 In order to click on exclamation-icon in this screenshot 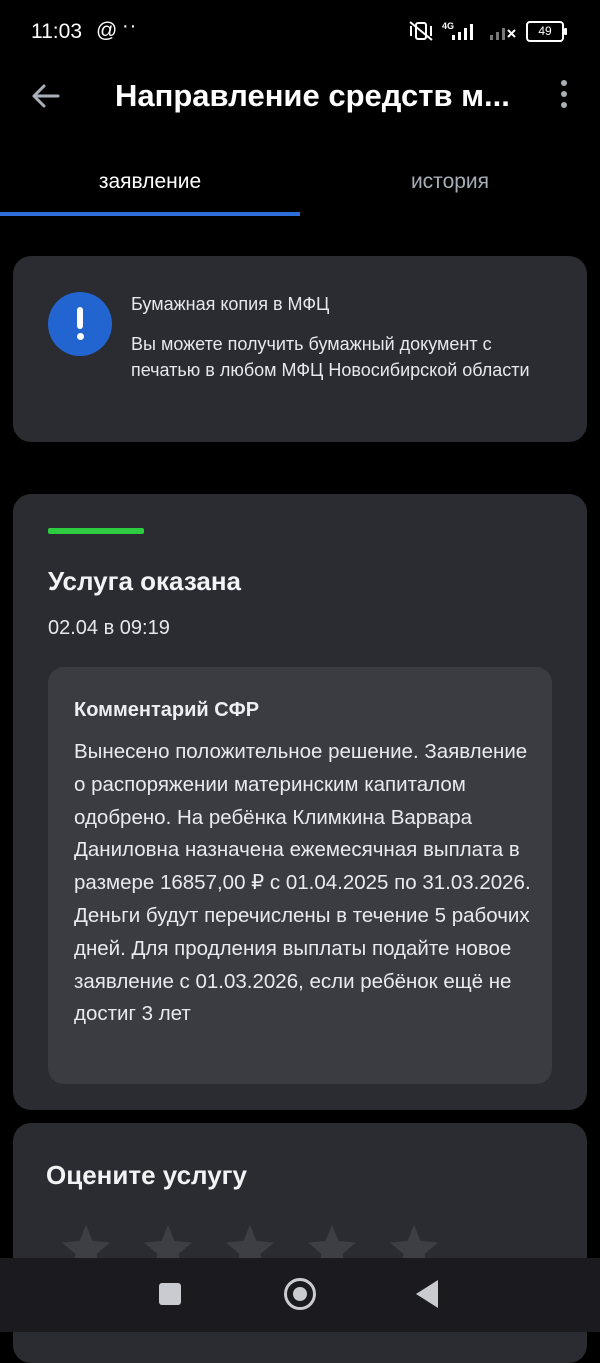, I will do `click(80, 324)`.